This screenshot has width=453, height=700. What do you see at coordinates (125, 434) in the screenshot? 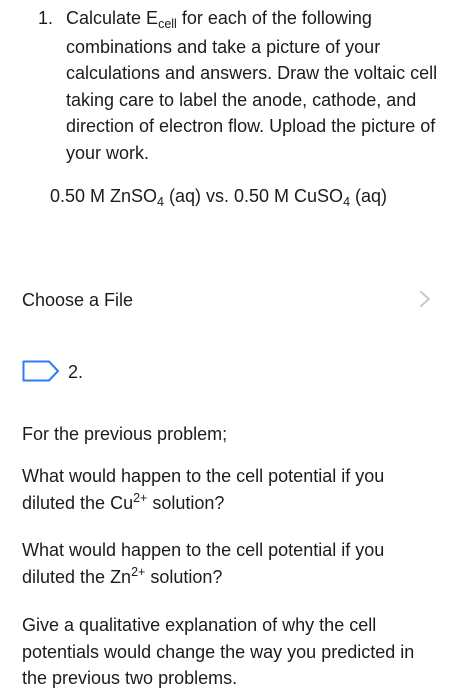
I see `question-2-intro: For the previous problem;` at bounding box center [125, 434].